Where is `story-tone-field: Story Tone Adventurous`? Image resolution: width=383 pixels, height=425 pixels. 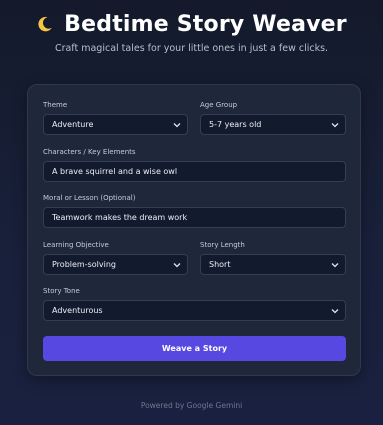 story-tone-field: Story Tone Adventurous is located at coordinates (194, 303).